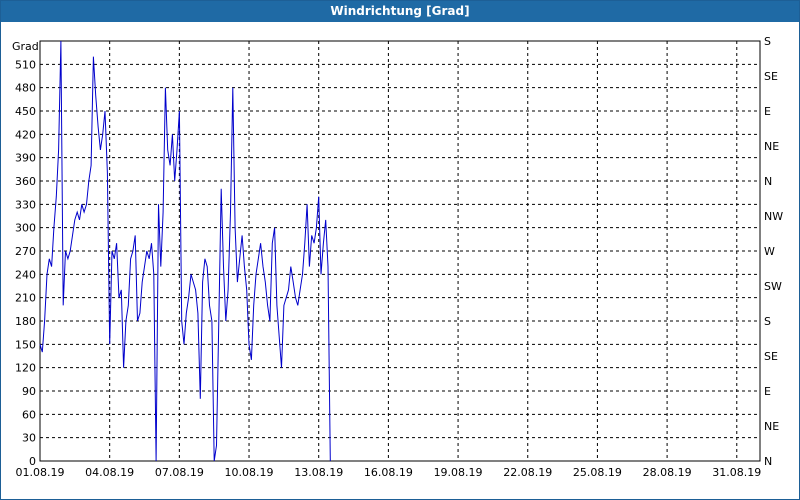  What do you see at coordinates (25, 321) in the screenshot?
I see `y-tick-label: 180` at bounding box center [25, 321].